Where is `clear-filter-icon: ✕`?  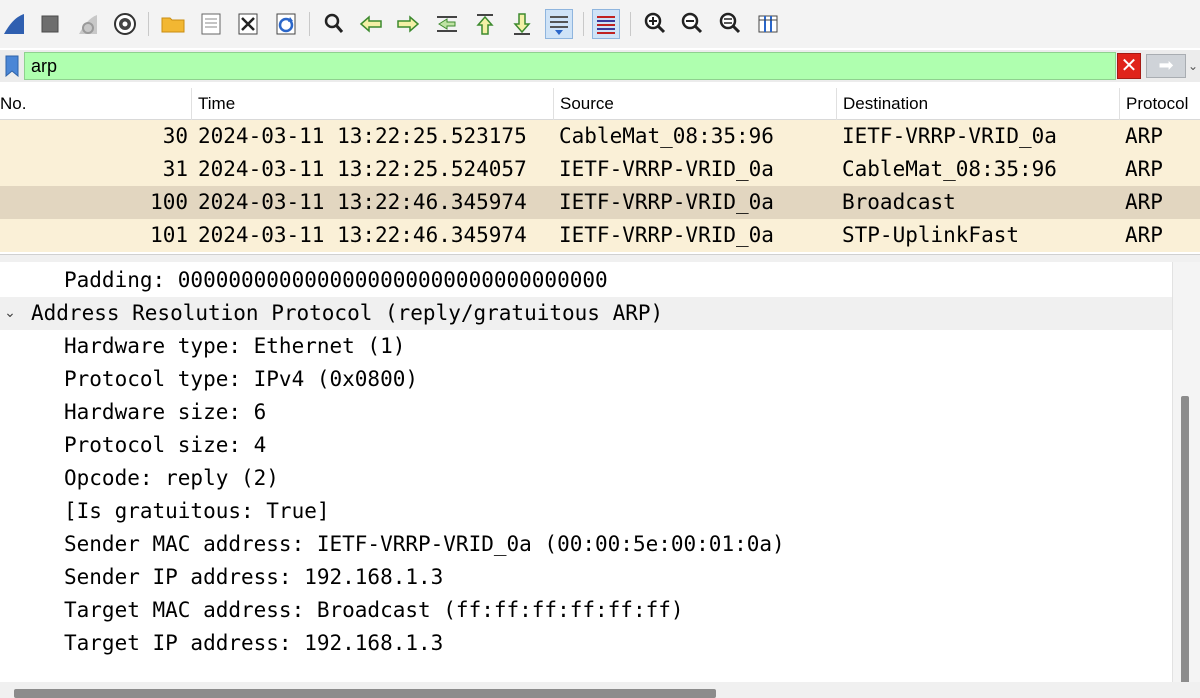 clear-filter-icon: ✕ is located at coordinates (1129, 66).